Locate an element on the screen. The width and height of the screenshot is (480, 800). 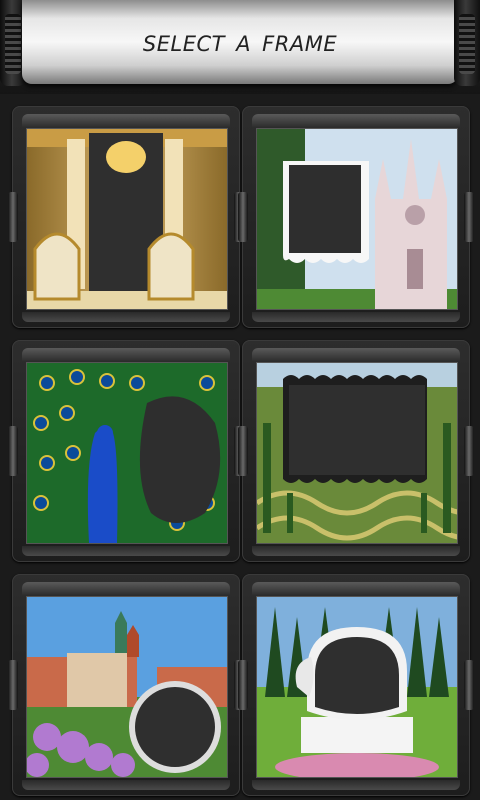
frame-tile-peacock is located at coordinates (126, 451).